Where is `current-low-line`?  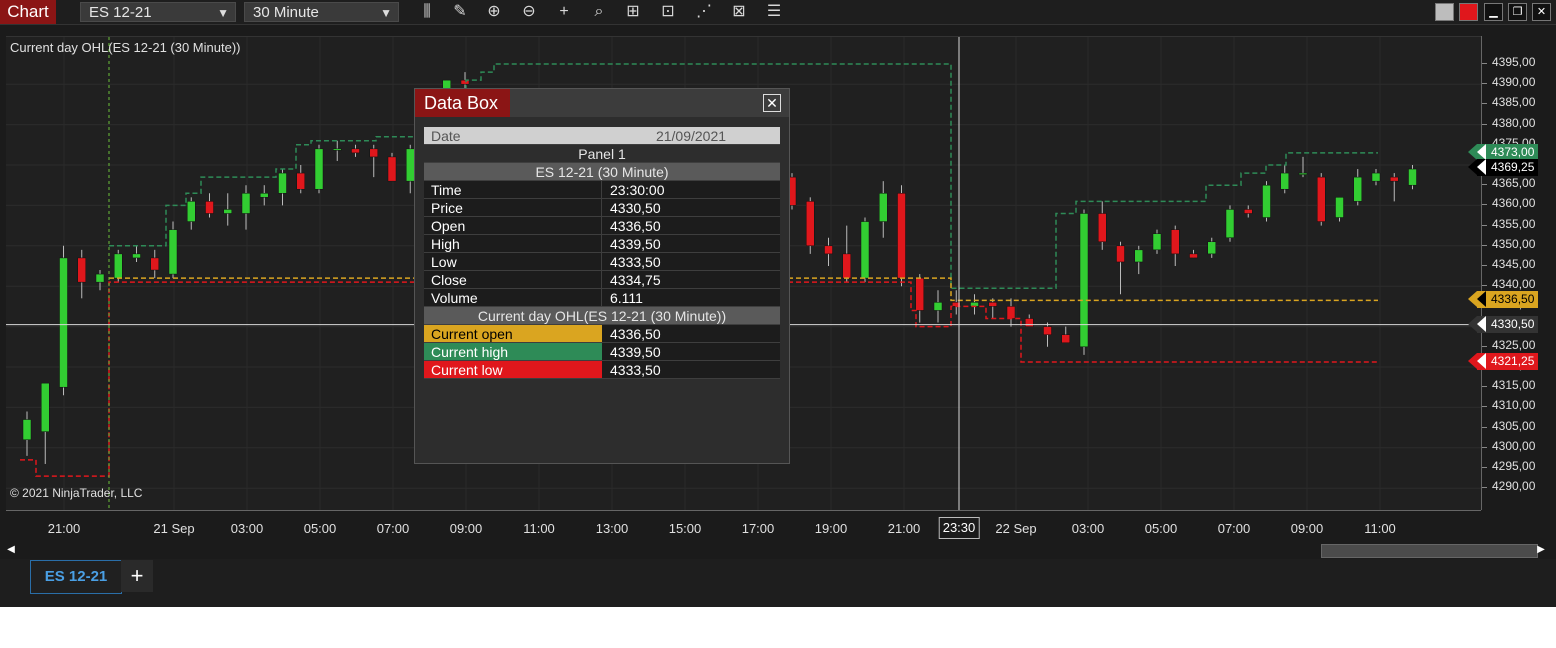
current-low-line is located at coordinates (217, 379).